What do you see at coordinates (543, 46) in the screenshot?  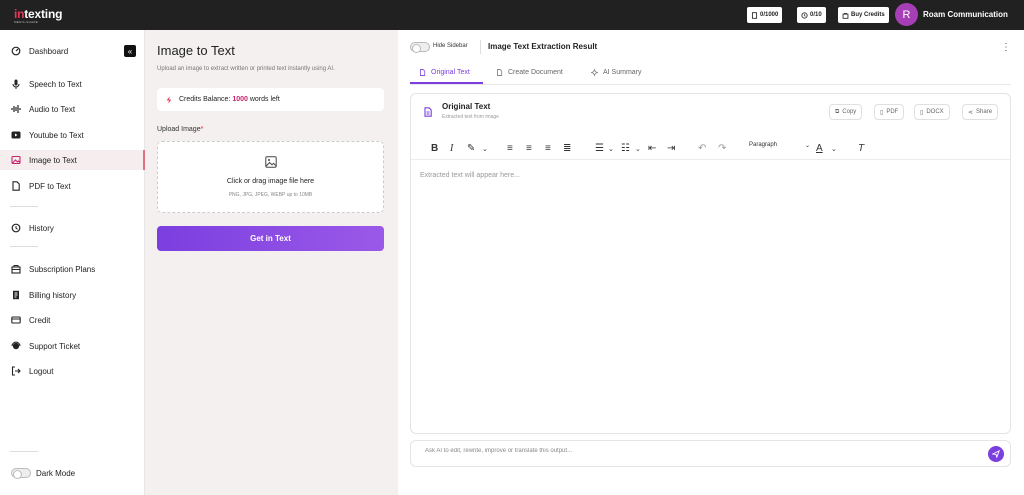 I see `result-title: Image Text Extraction Result` at bounding box center [543, 46].